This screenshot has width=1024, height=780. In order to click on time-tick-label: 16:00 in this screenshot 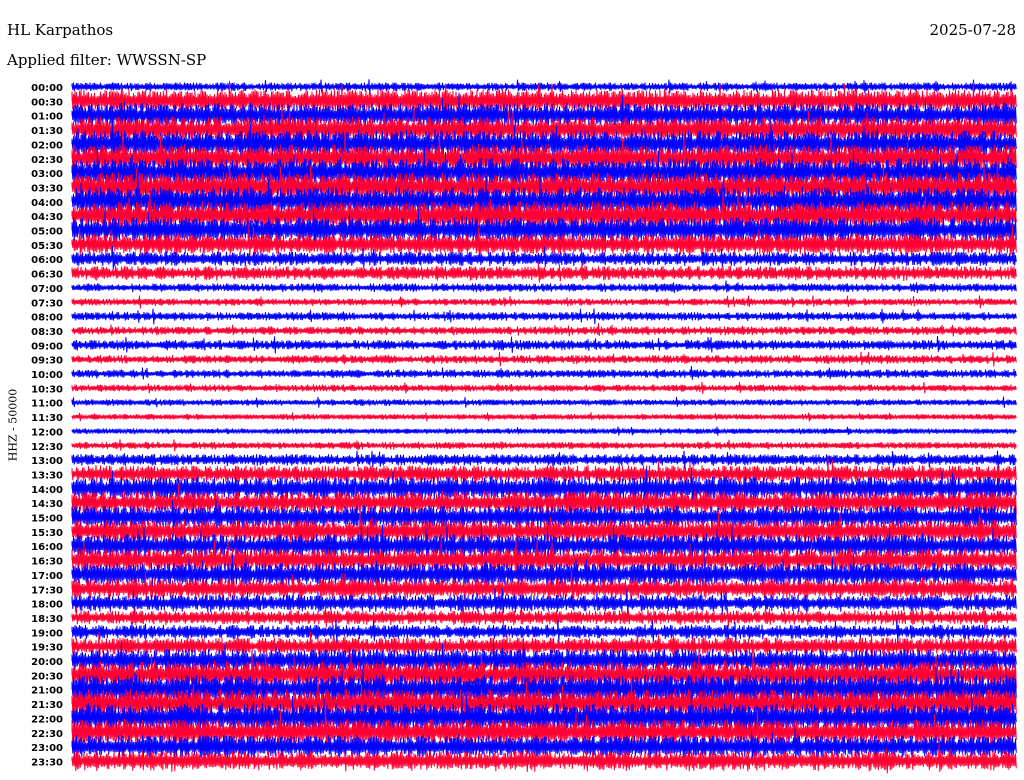, I will do `click(47, 547)`.